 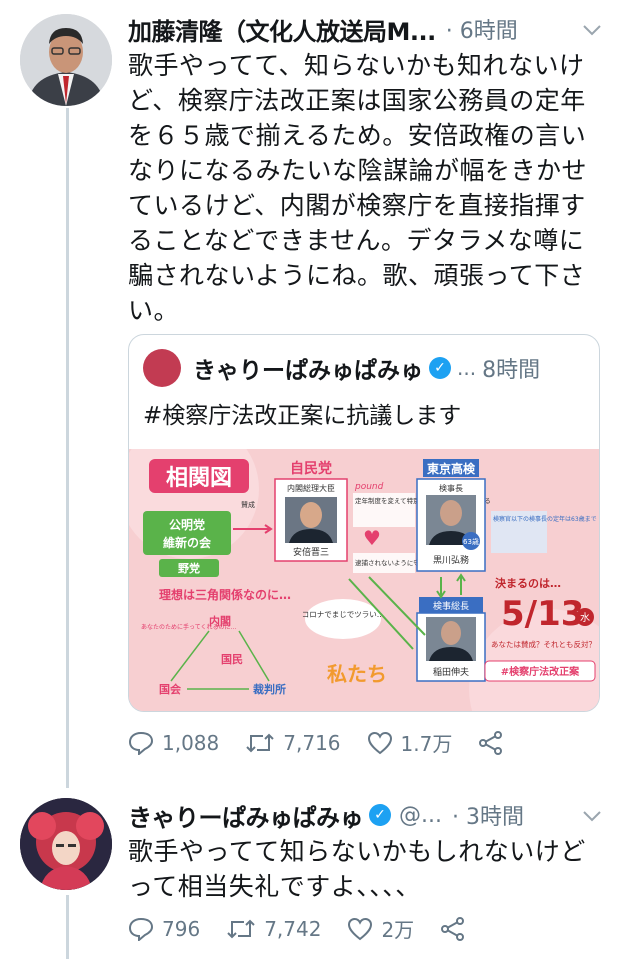 I want to click on pm-name: 安倍晋三, so click(x=311, y=552).